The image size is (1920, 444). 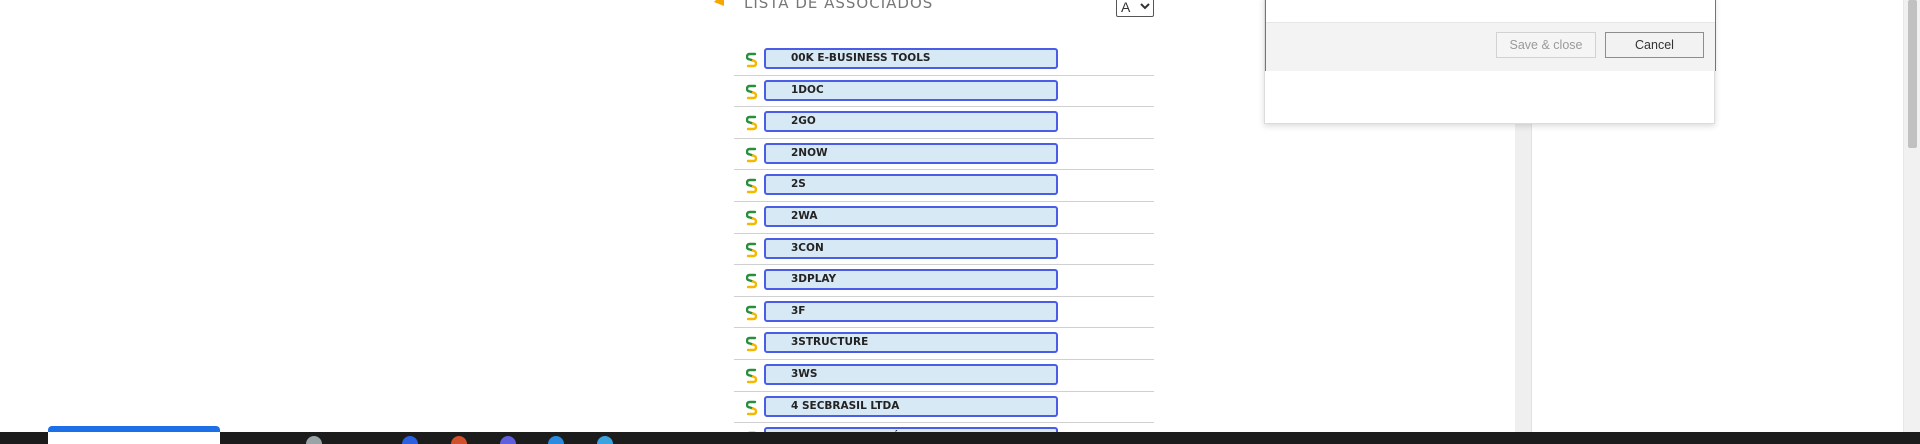 I want to click on list-item: 3F, so click(x=944, y=313).